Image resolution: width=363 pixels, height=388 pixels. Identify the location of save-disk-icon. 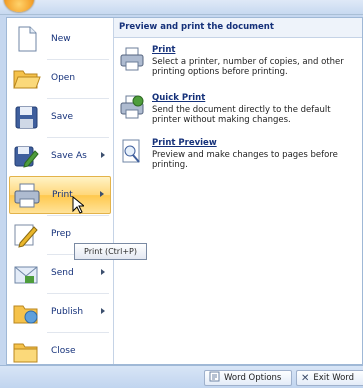
(26, 117).